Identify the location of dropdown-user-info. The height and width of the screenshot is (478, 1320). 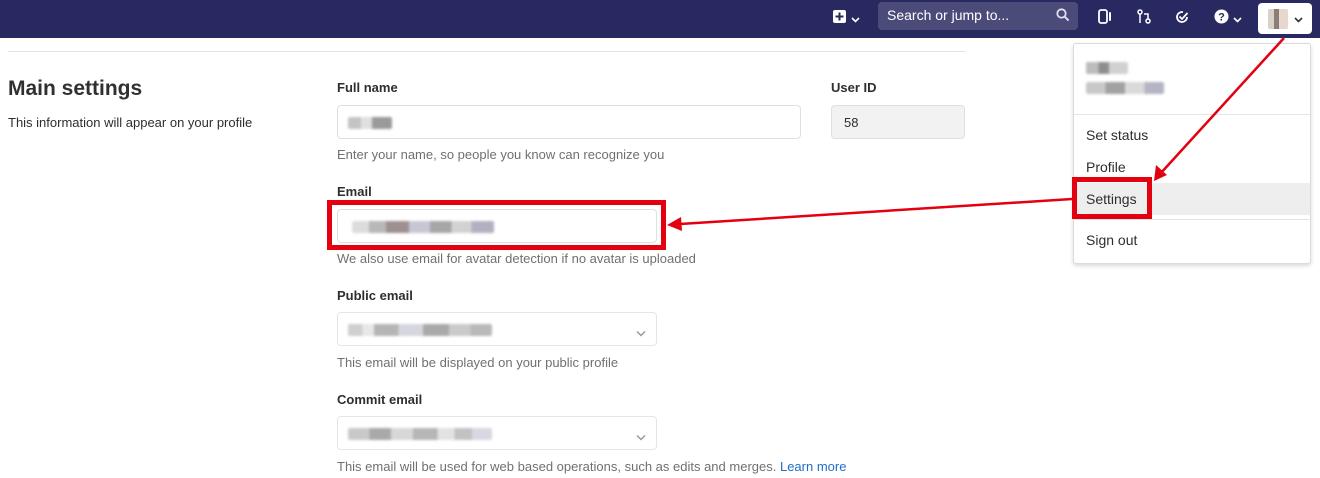
(1126, 82).